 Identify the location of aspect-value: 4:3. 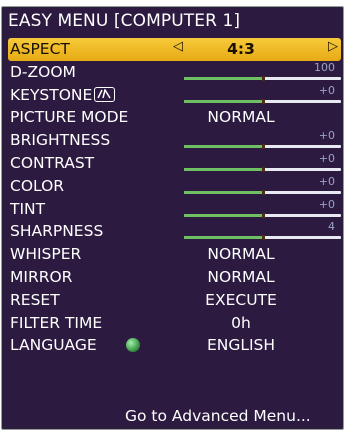
(241, 49).